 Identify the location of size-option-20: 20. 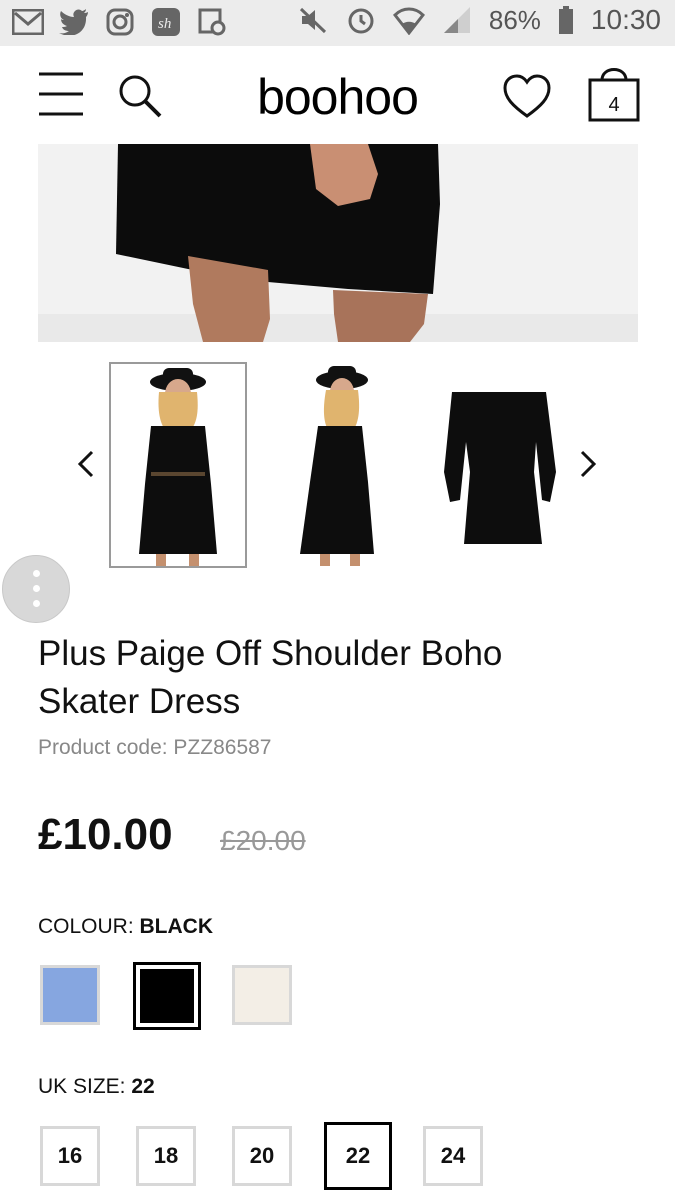
(262, 1156).